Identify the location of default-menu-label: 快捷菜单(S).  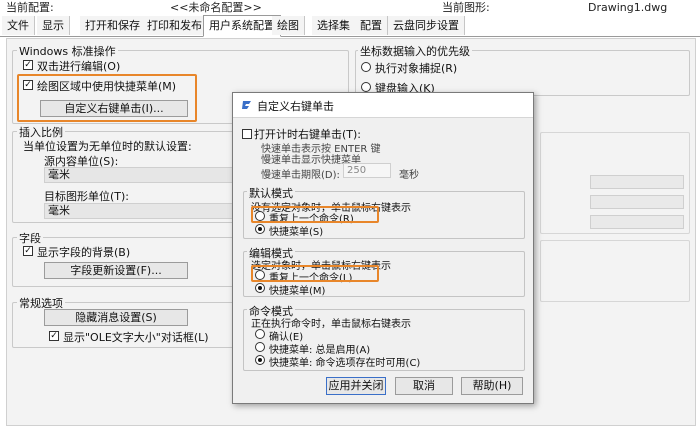
(296, 232).